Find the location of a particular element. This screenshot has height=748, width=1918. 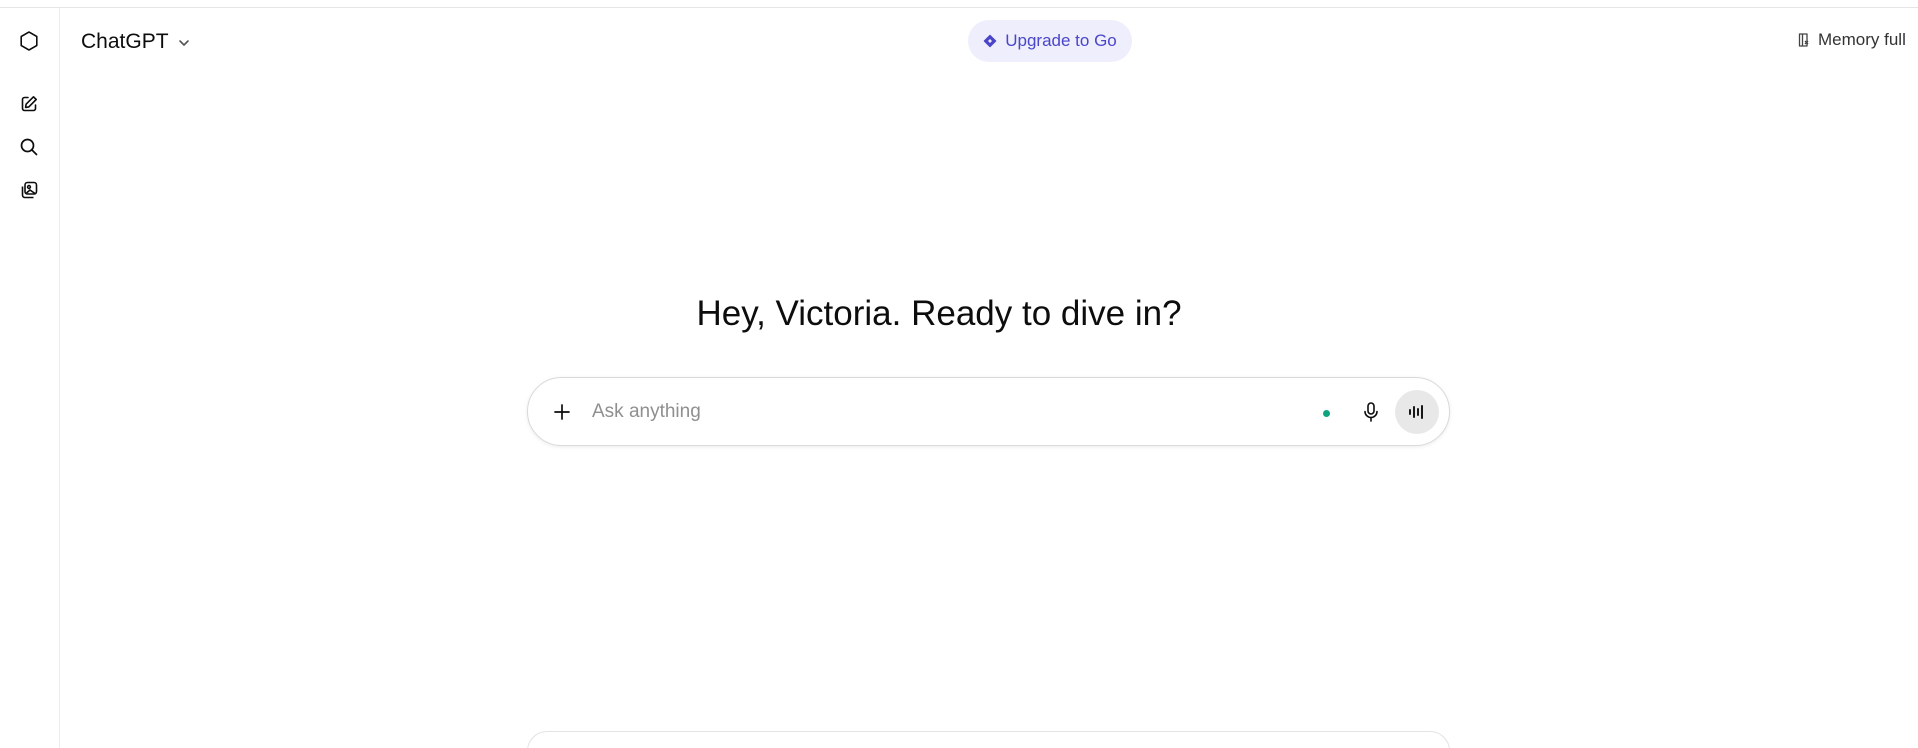

openai-logo-icon is located at coordinates (29, 41).